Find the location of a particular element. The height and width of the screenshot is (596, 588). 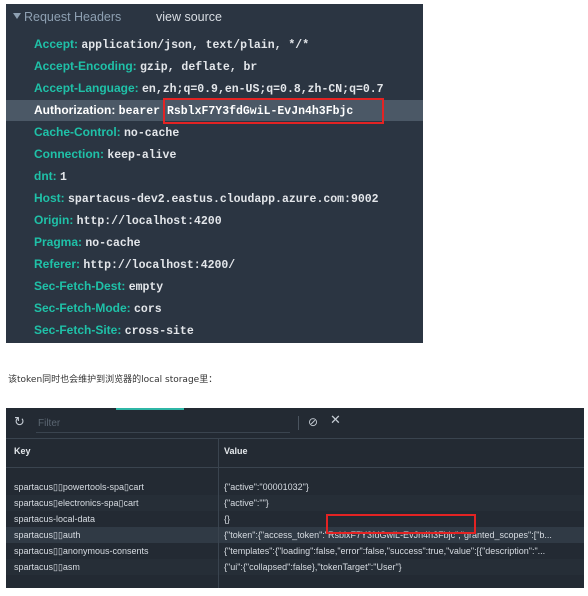

toolbar-divider is located at coordinates (298, 423).